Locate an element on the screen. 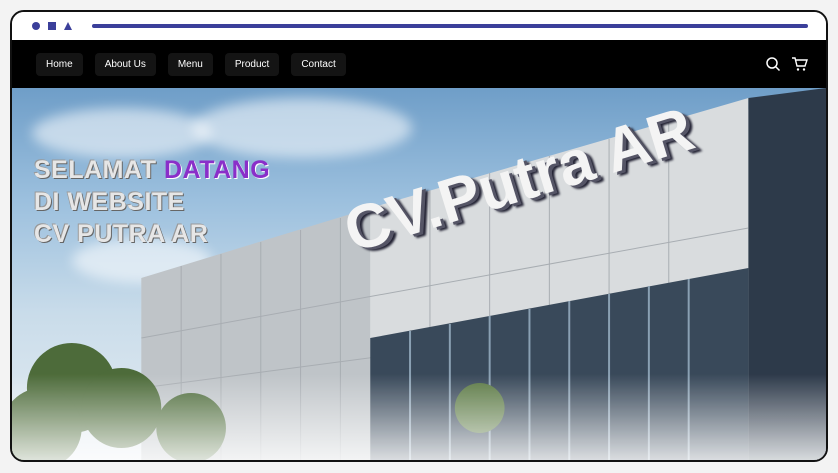  search-icon is located at coordinates (773, 64).